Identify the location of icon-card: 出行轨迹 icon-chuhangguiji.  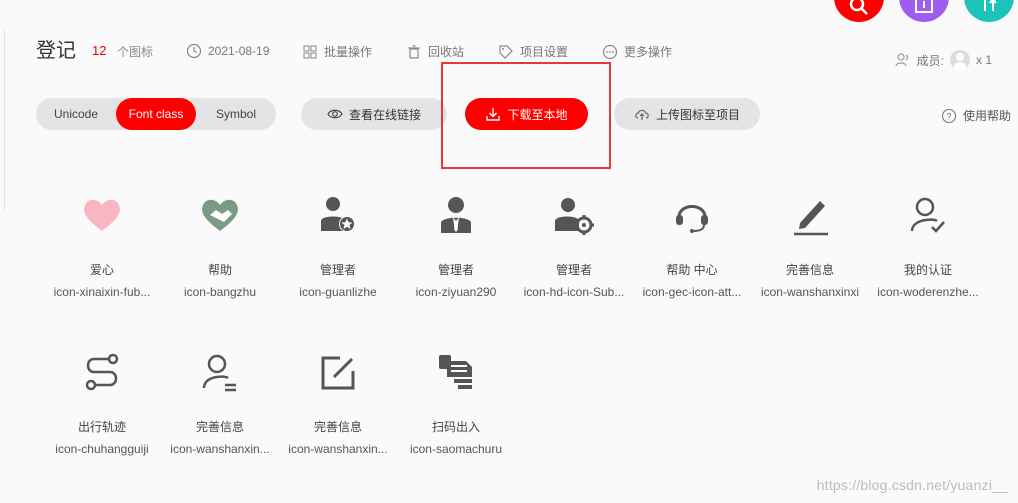
(102, 402).